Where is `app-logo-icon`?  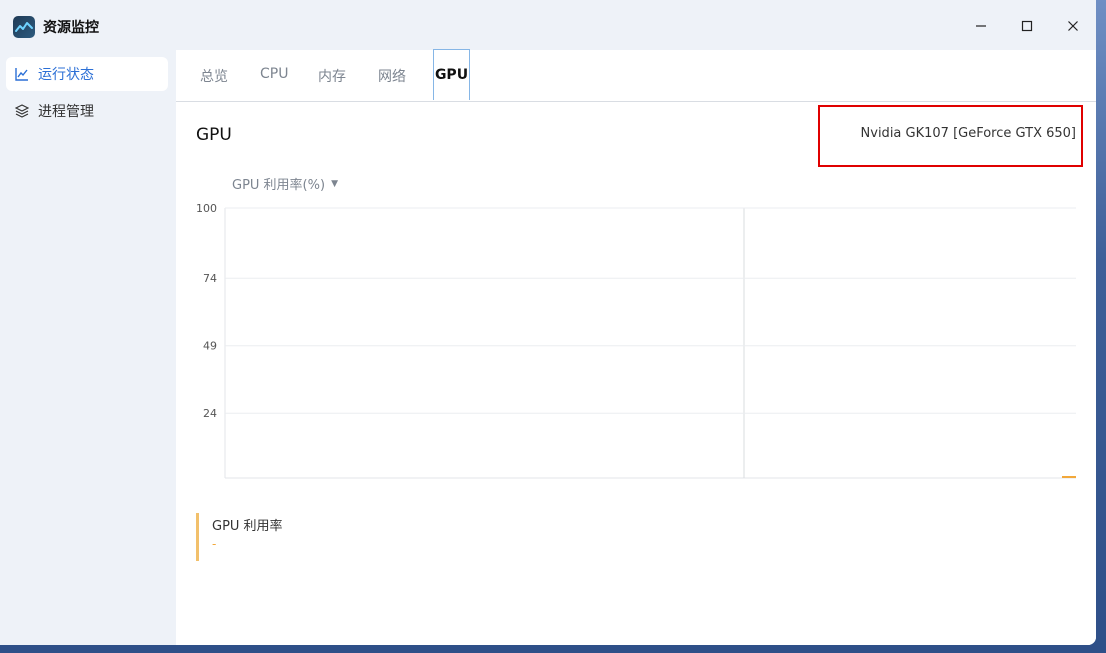 app-logo-icon is located at coordinates (24, 27).